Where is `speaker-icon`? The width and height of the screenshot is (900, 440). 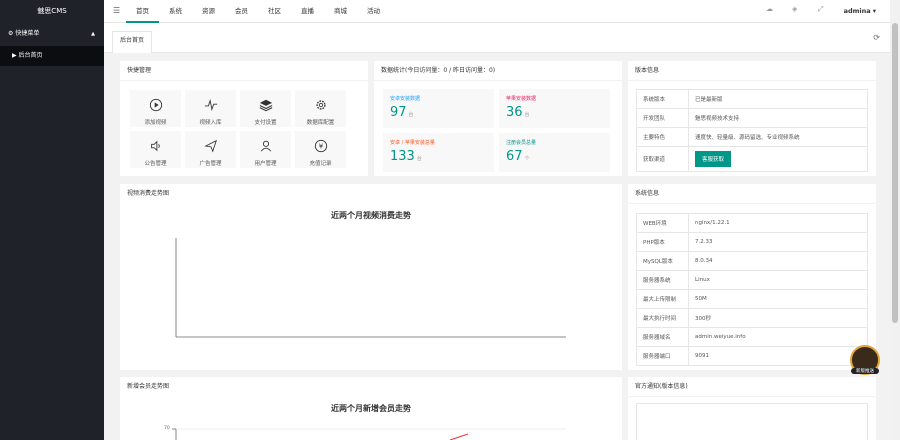
speaker-icon is located at coordinates (155, 146).